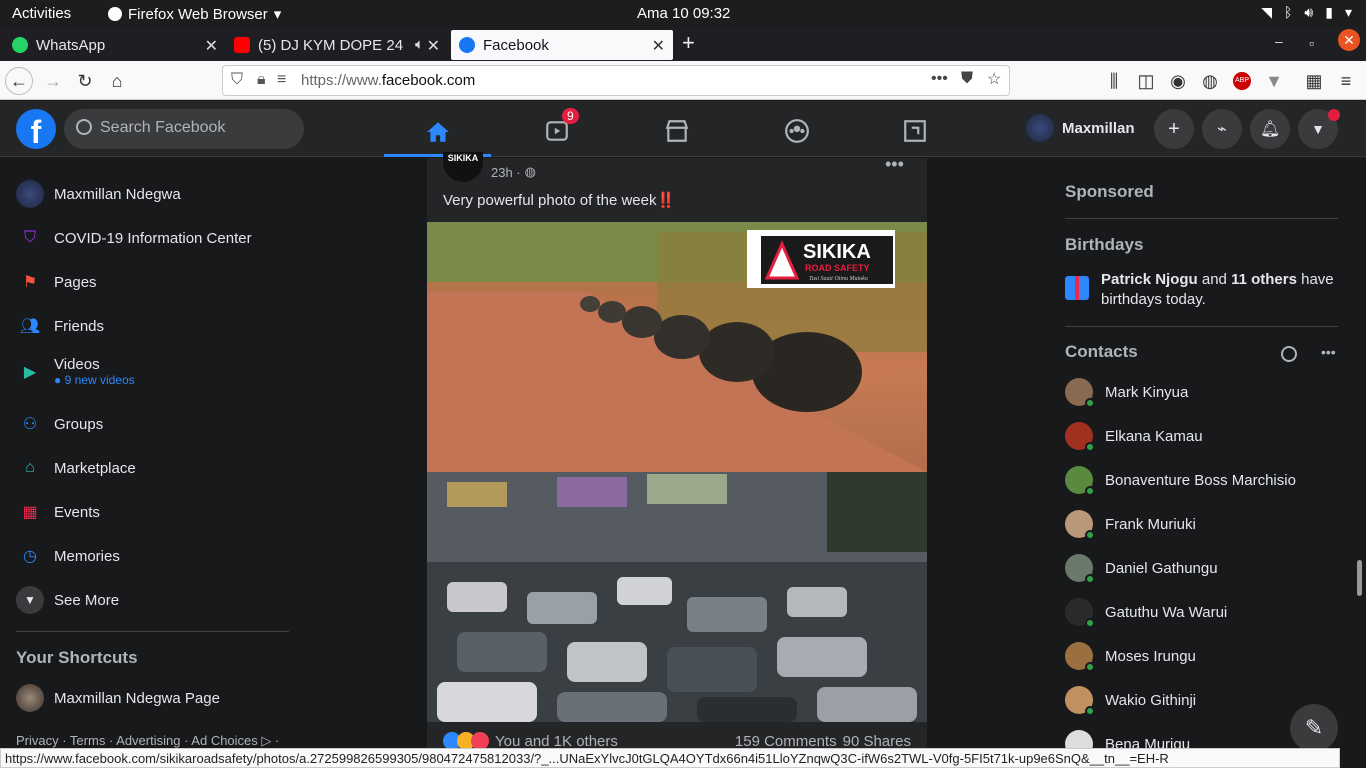  Describe the element at coordinates (1141, 569) in the screenshot. I see `contact-item: Daniel Gathungu` at that location.